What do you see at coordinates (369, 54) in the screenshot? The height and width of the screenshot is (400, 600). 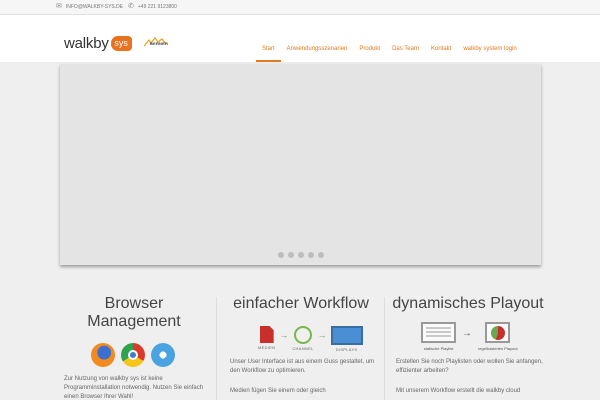 I see `nav-item-produkt: Produkt` at bounding box center [369, 54].